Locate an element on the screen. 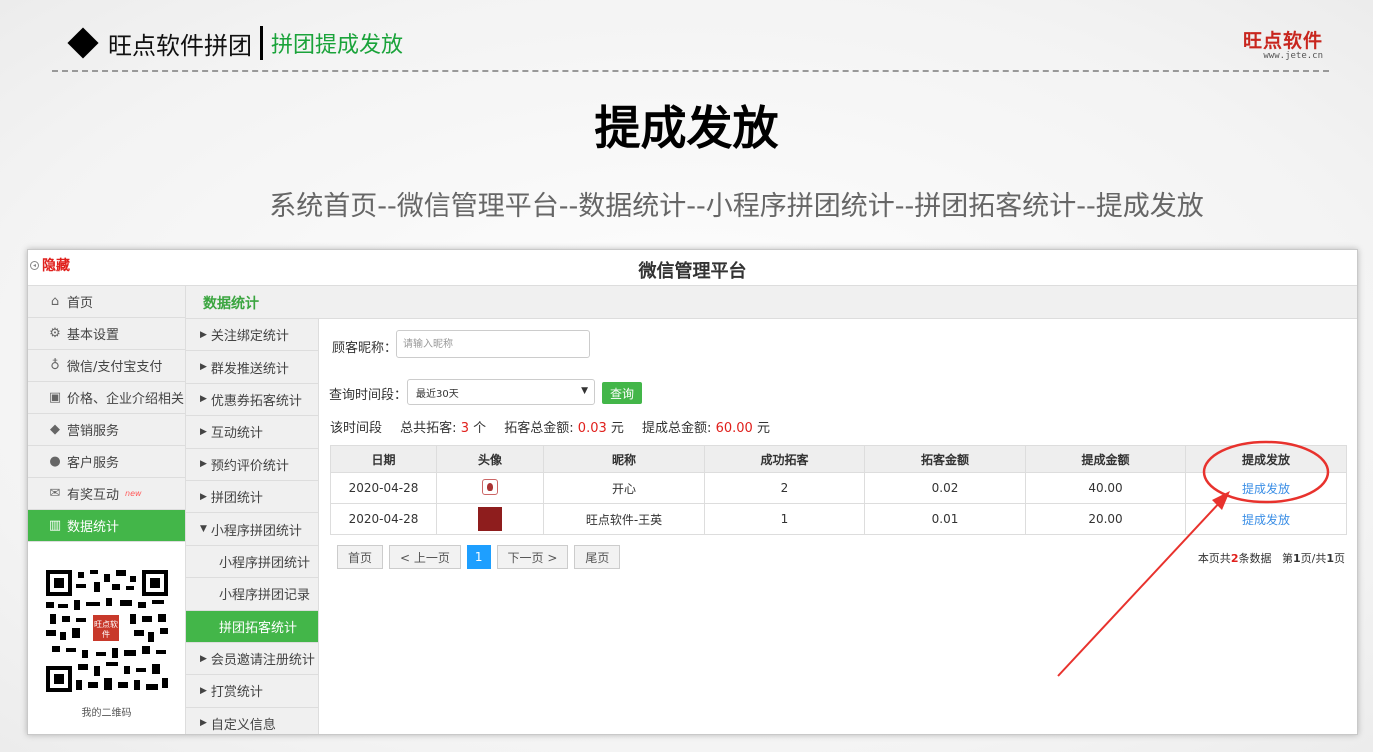  sidebar-item-label: 营销服务 is located at coordinates (93, 431).